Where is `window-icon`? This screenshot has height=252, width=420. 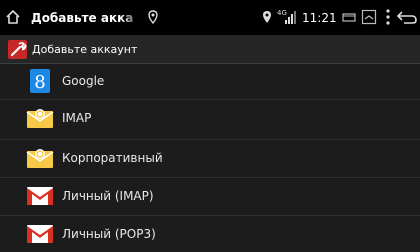
window-icon is located at coordinates (349, 17).